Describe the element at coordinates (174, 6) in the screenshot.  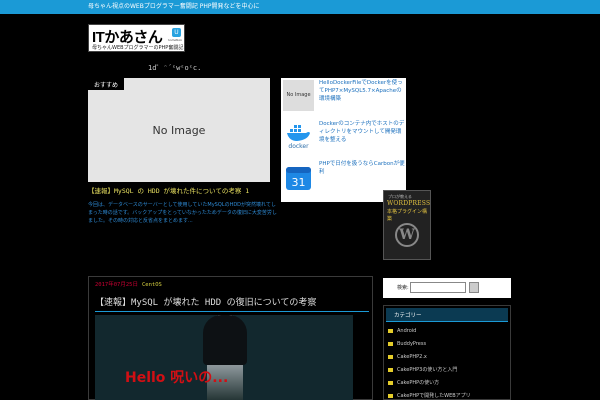
I see `site-tagline: 母ちゃん視点のWEBプログラマー奮闘記 PHP開発などを中心に` at that location.